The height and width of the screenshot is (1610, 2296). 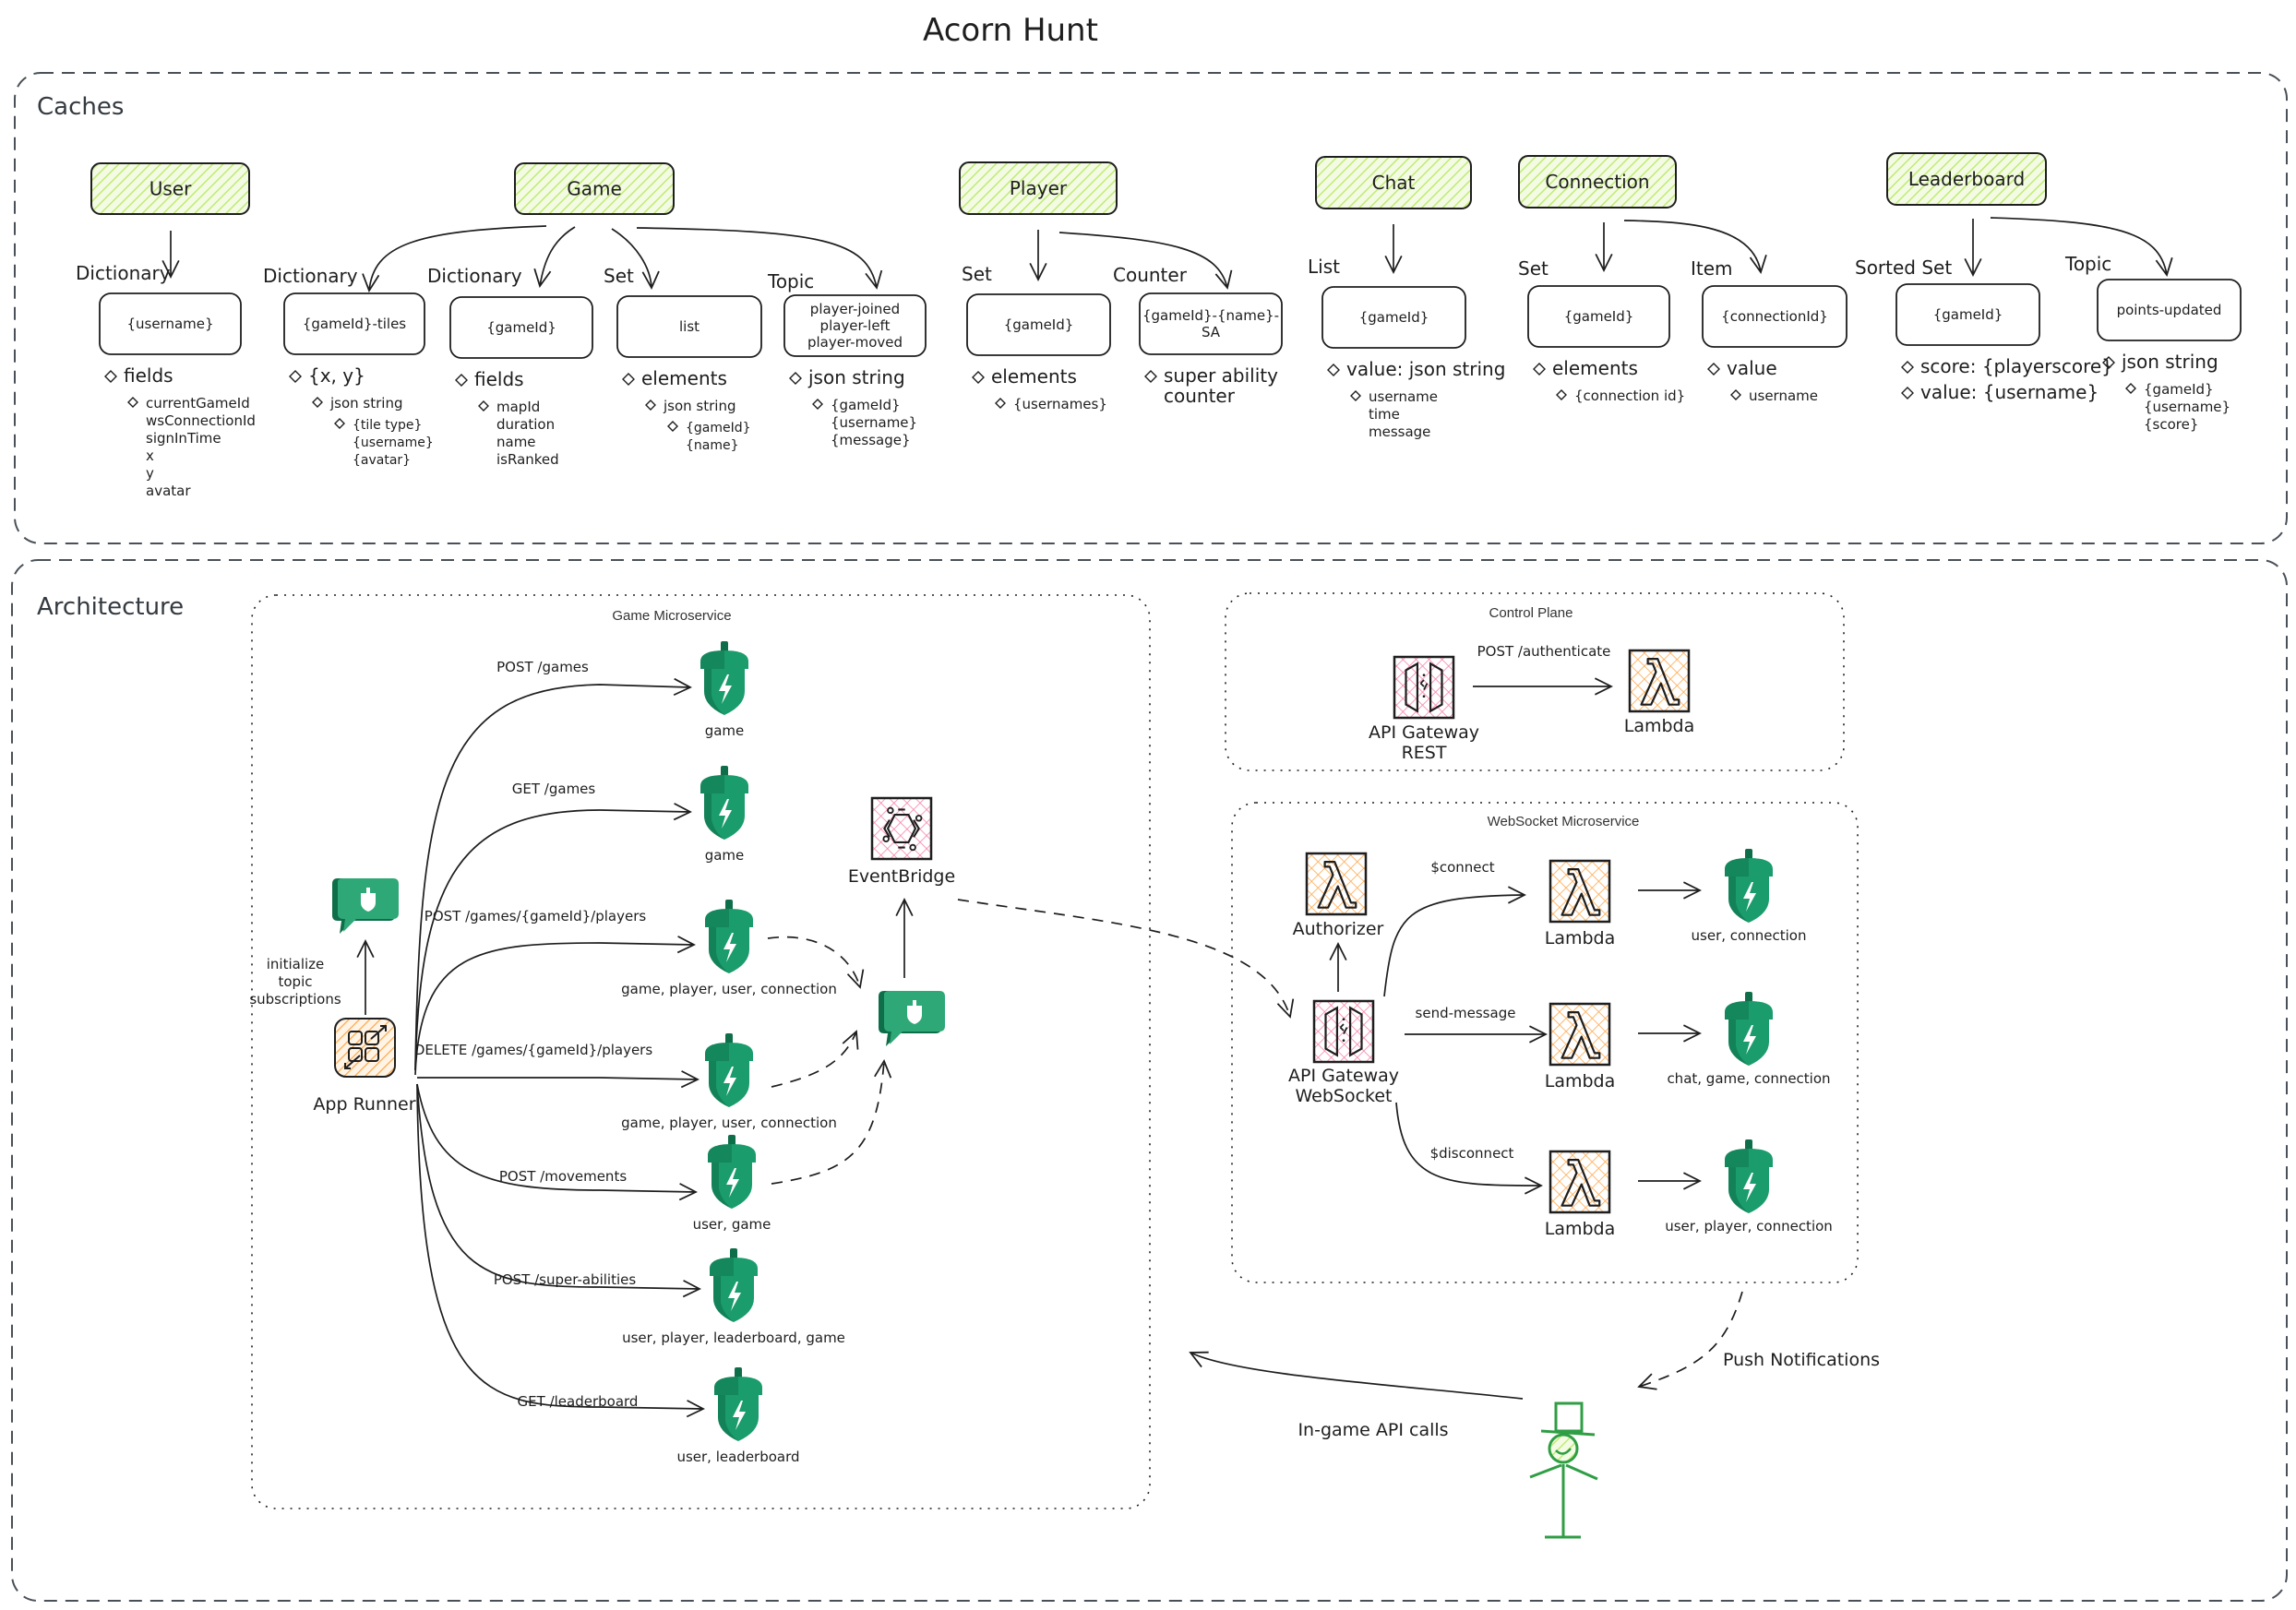 I want to click on route-label: GET /games, so click(x=554, y=789).